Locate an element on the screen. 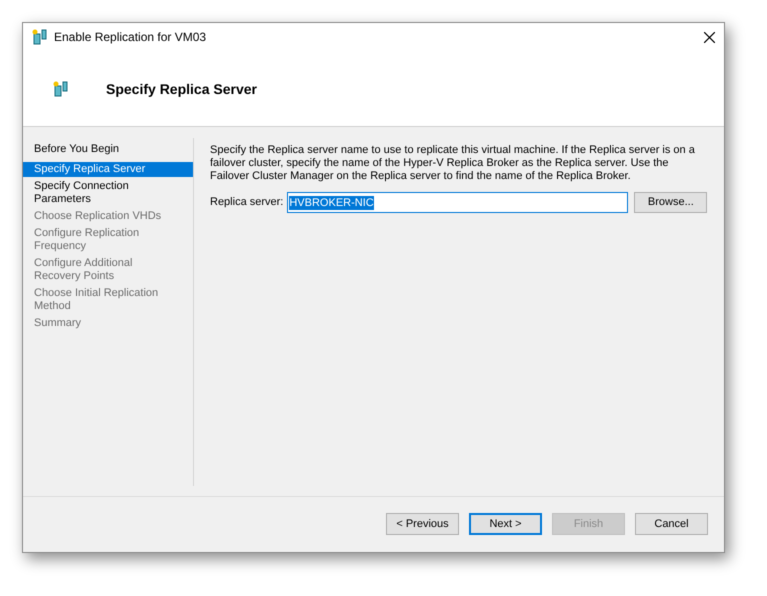 This screenshot has width=767, height=596. wizard-button: Next > is located at coordinates (505, 524).